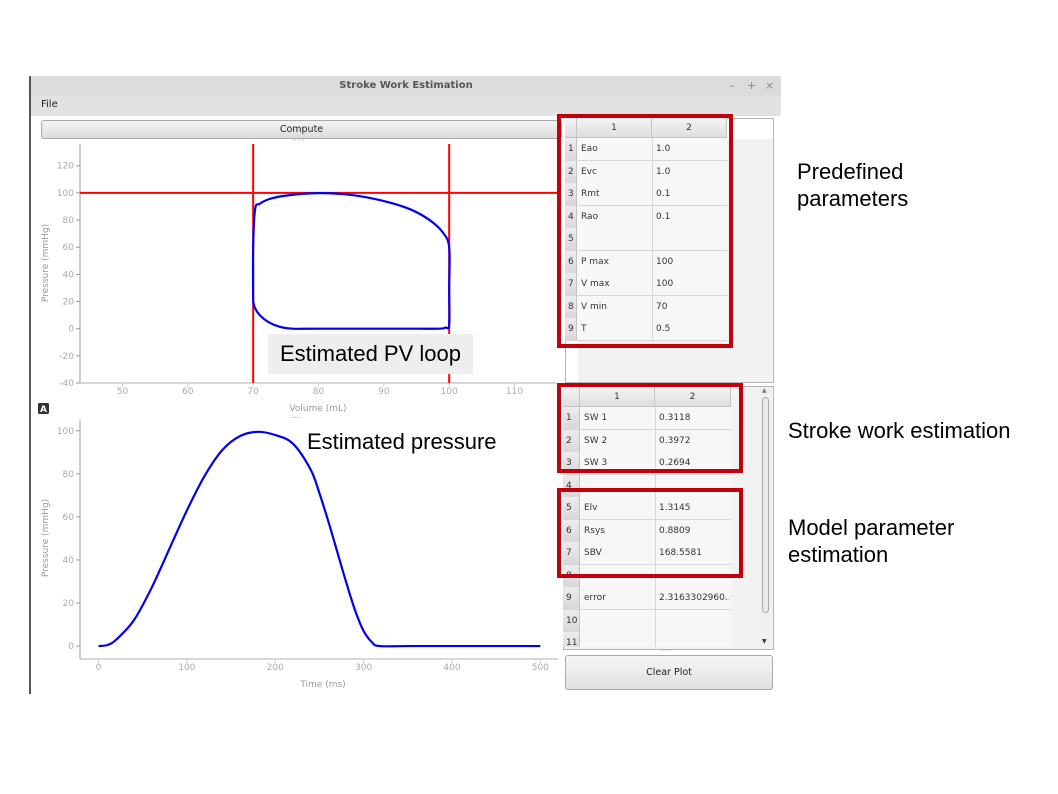 The image size is (1058, 794). I want to click on pv-y-tick-label: 60, so click(69, 248).